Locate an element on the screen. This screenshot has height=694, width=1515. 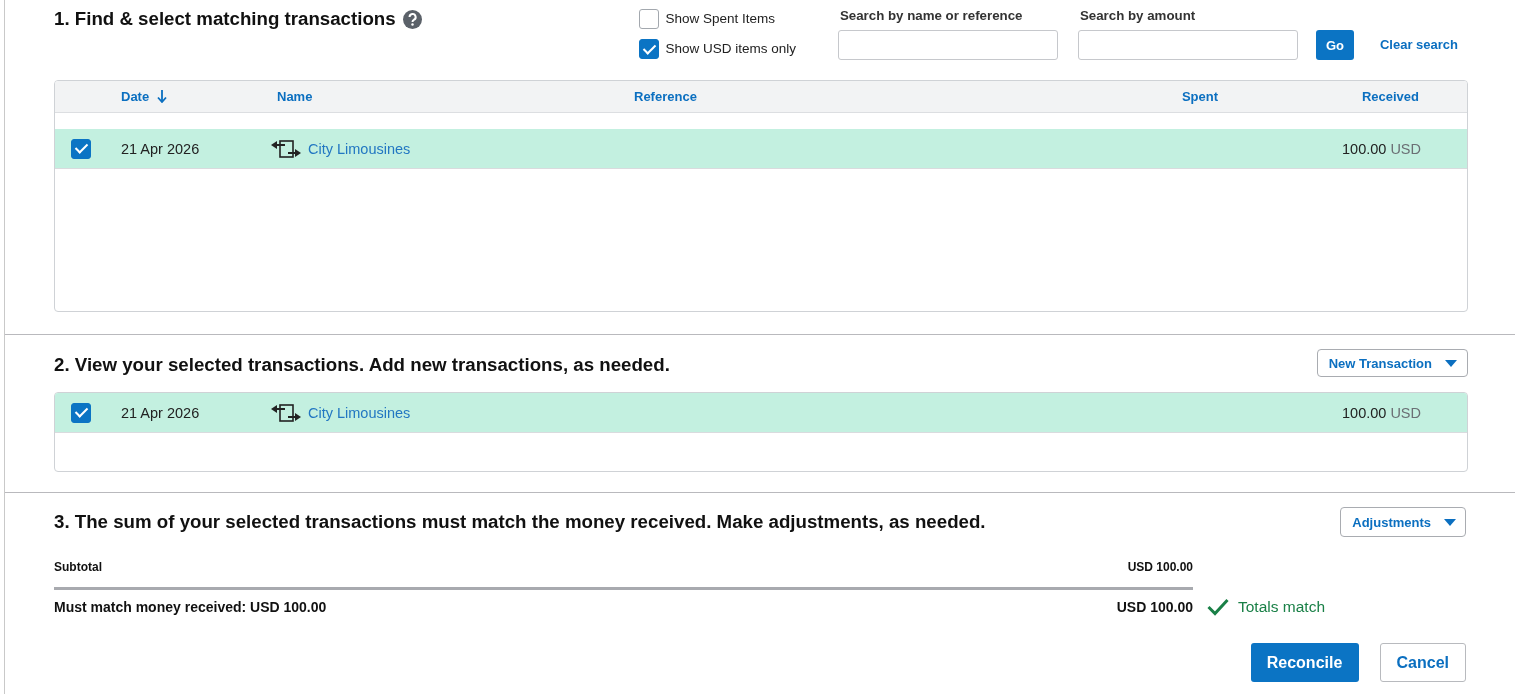
subtotal-label: Subtotal is located at coordinates (78, 567).